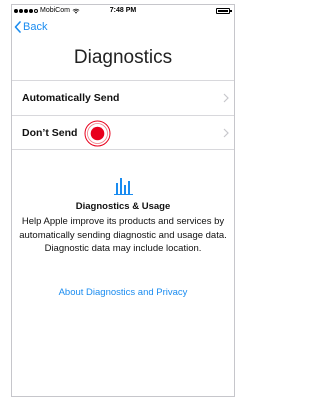 The width and height of the screenshot is (320, 405). What do you see at coordinates (35, 27) in the screenshot?
I see `back-label: Back` at bounding box center [35, 27].